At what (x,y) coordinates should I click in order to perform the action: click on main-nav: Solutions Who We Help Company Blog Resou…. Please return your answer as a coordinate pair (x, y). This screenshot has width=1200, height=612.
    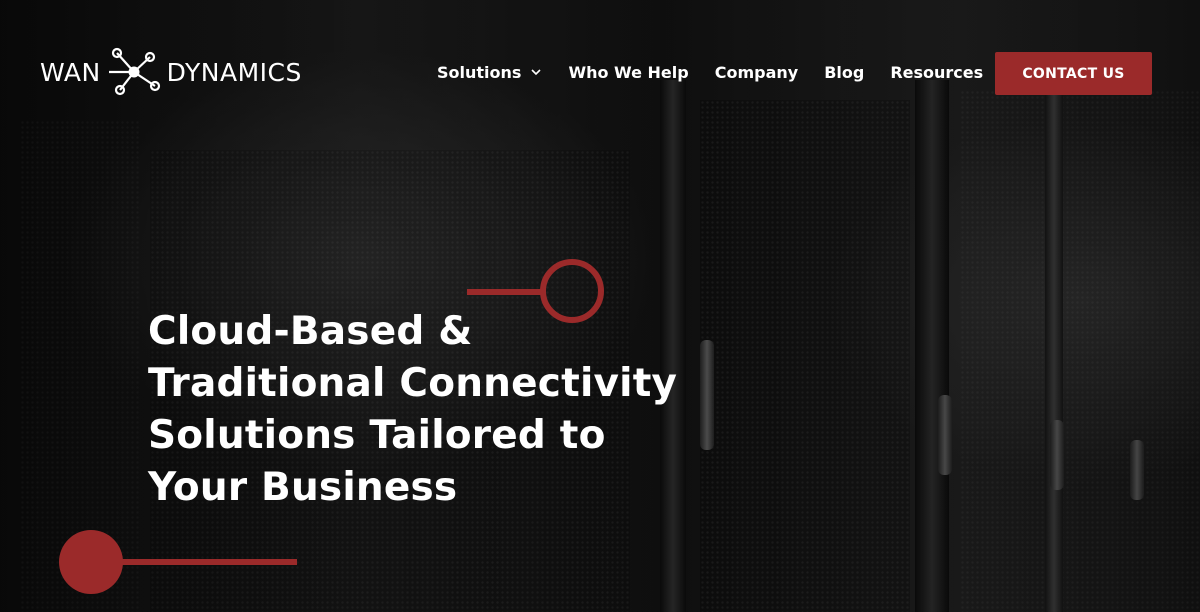
    Looking at the image, I should click on (723, 72).